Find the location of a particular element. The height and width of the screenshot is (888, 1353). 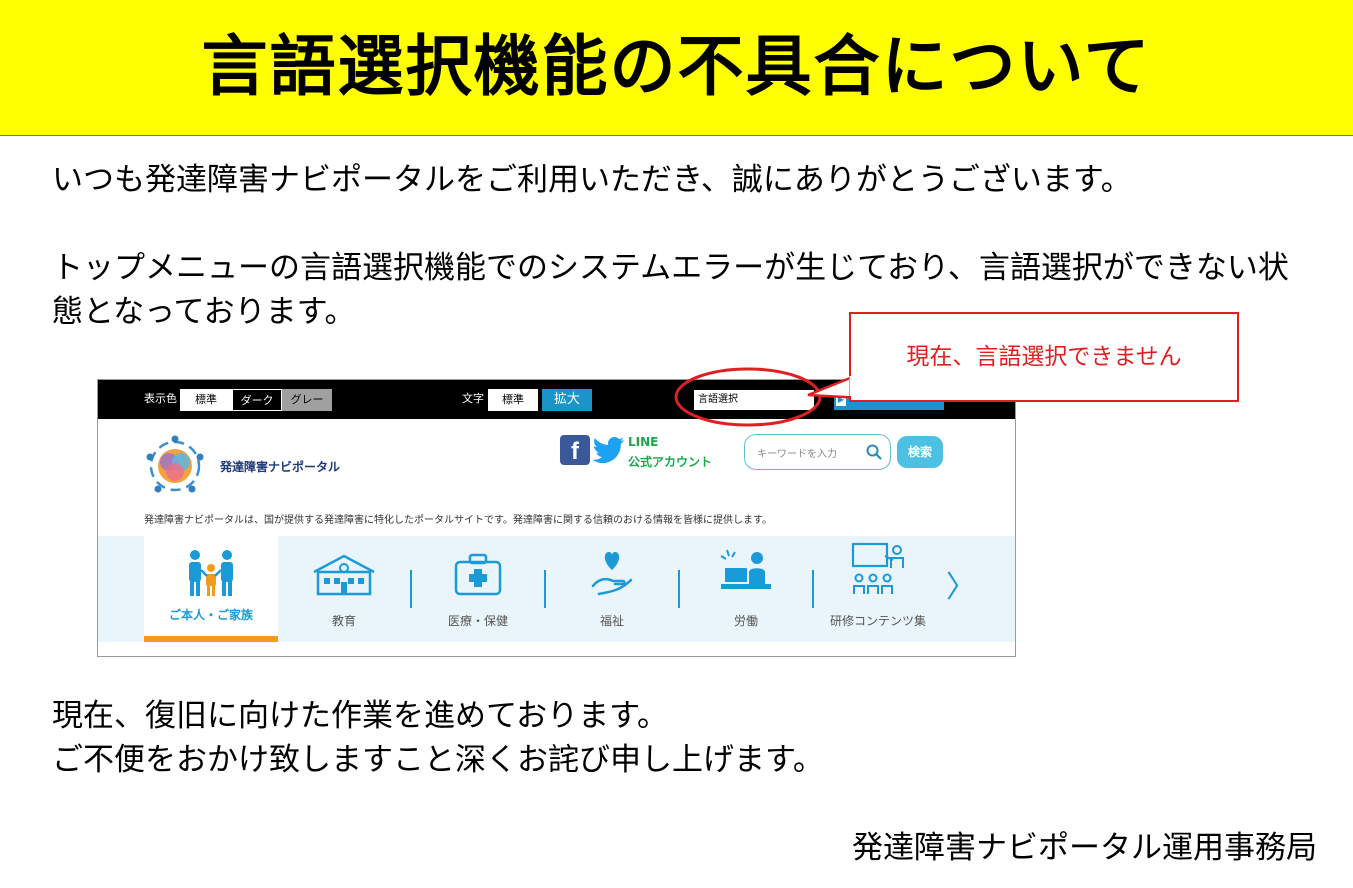

callout-text: 現在、言語選択できません is located at coordinates (1044, 357).